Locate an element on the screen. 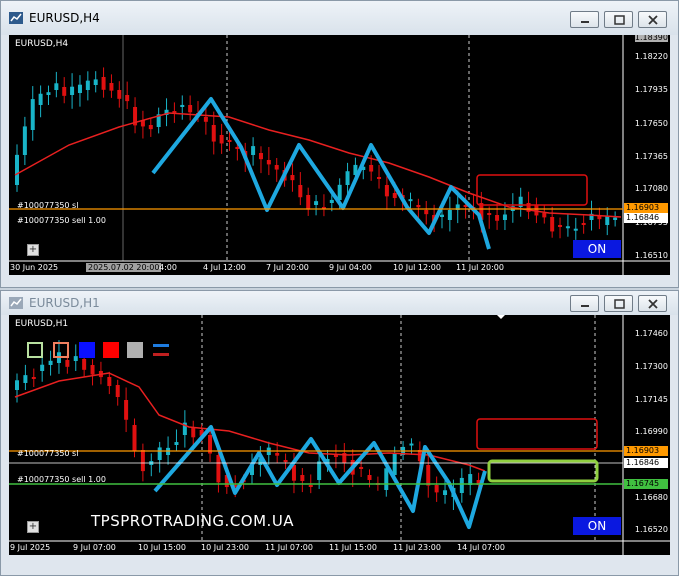 The width and height of the screenshot is (679, 576). line-style-icon is located at coordinates (161, 350).